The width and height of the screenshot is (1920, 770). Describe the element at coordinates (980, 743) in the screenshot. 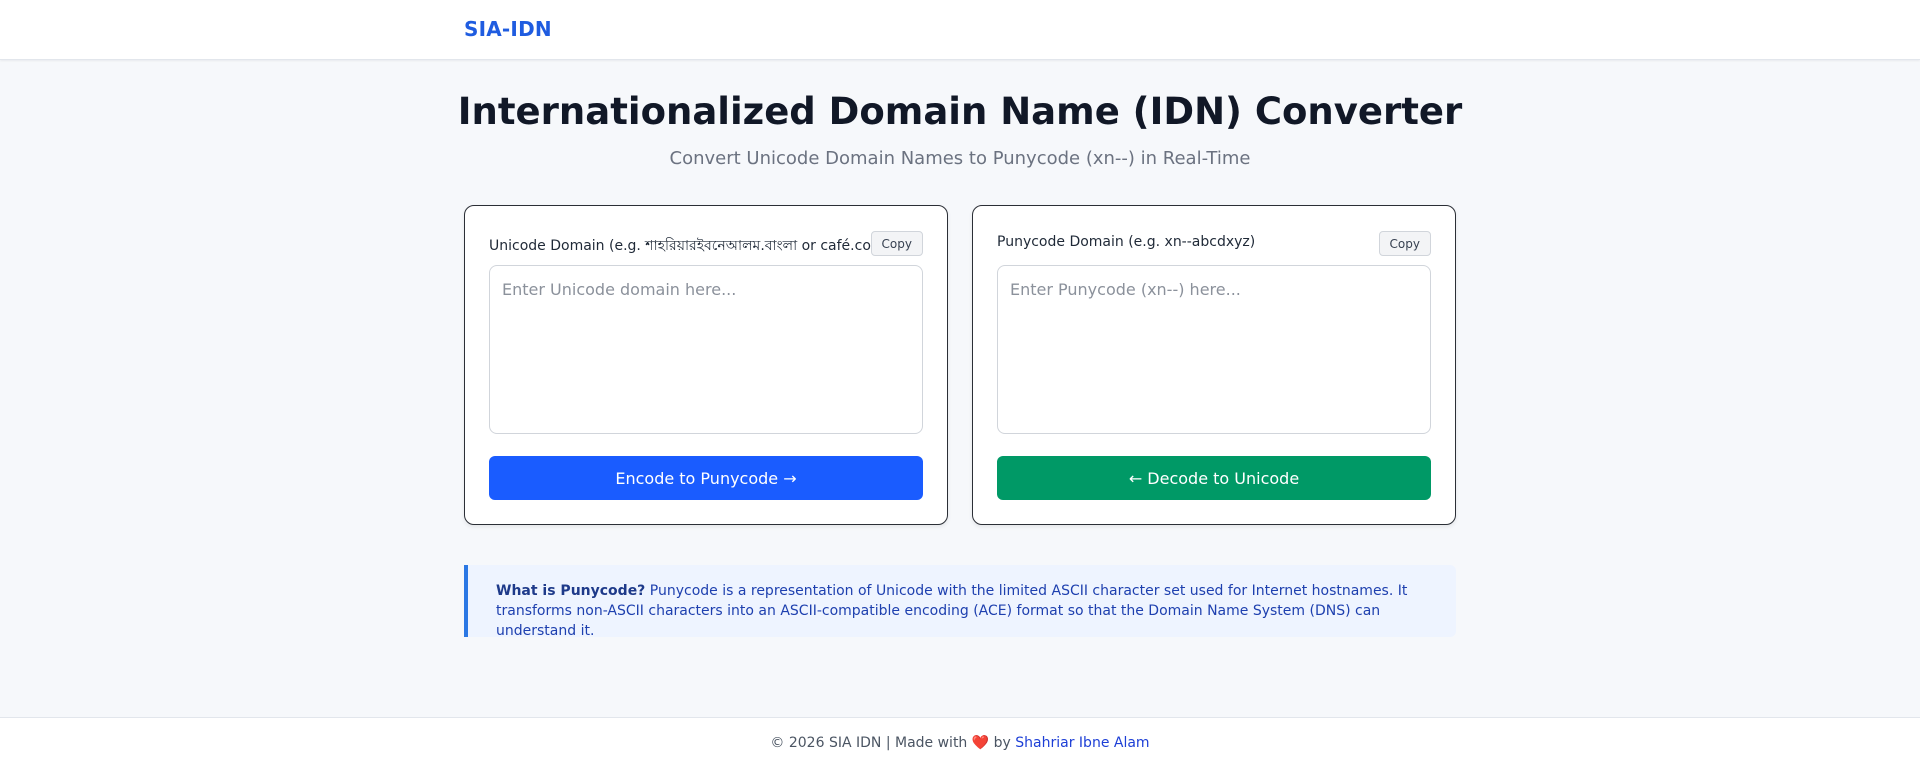

I see `heart-icon: ❤️` at that location.